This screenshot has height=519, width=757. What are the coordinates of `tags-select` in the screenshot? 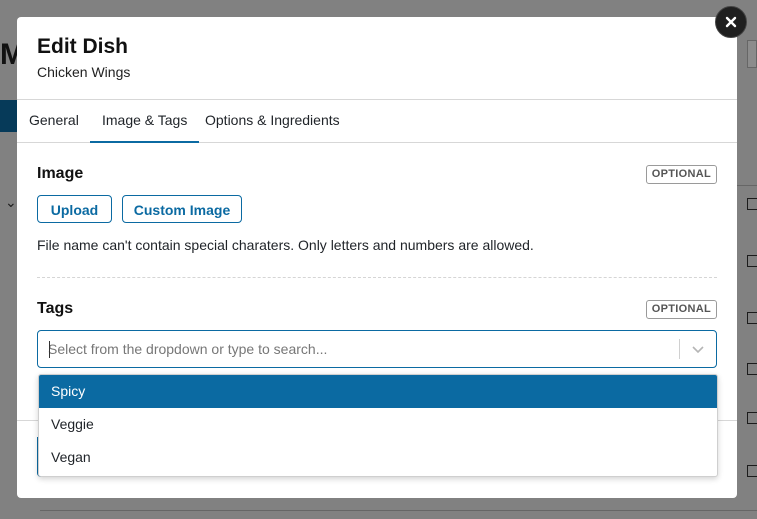 It's located at (377, 349).